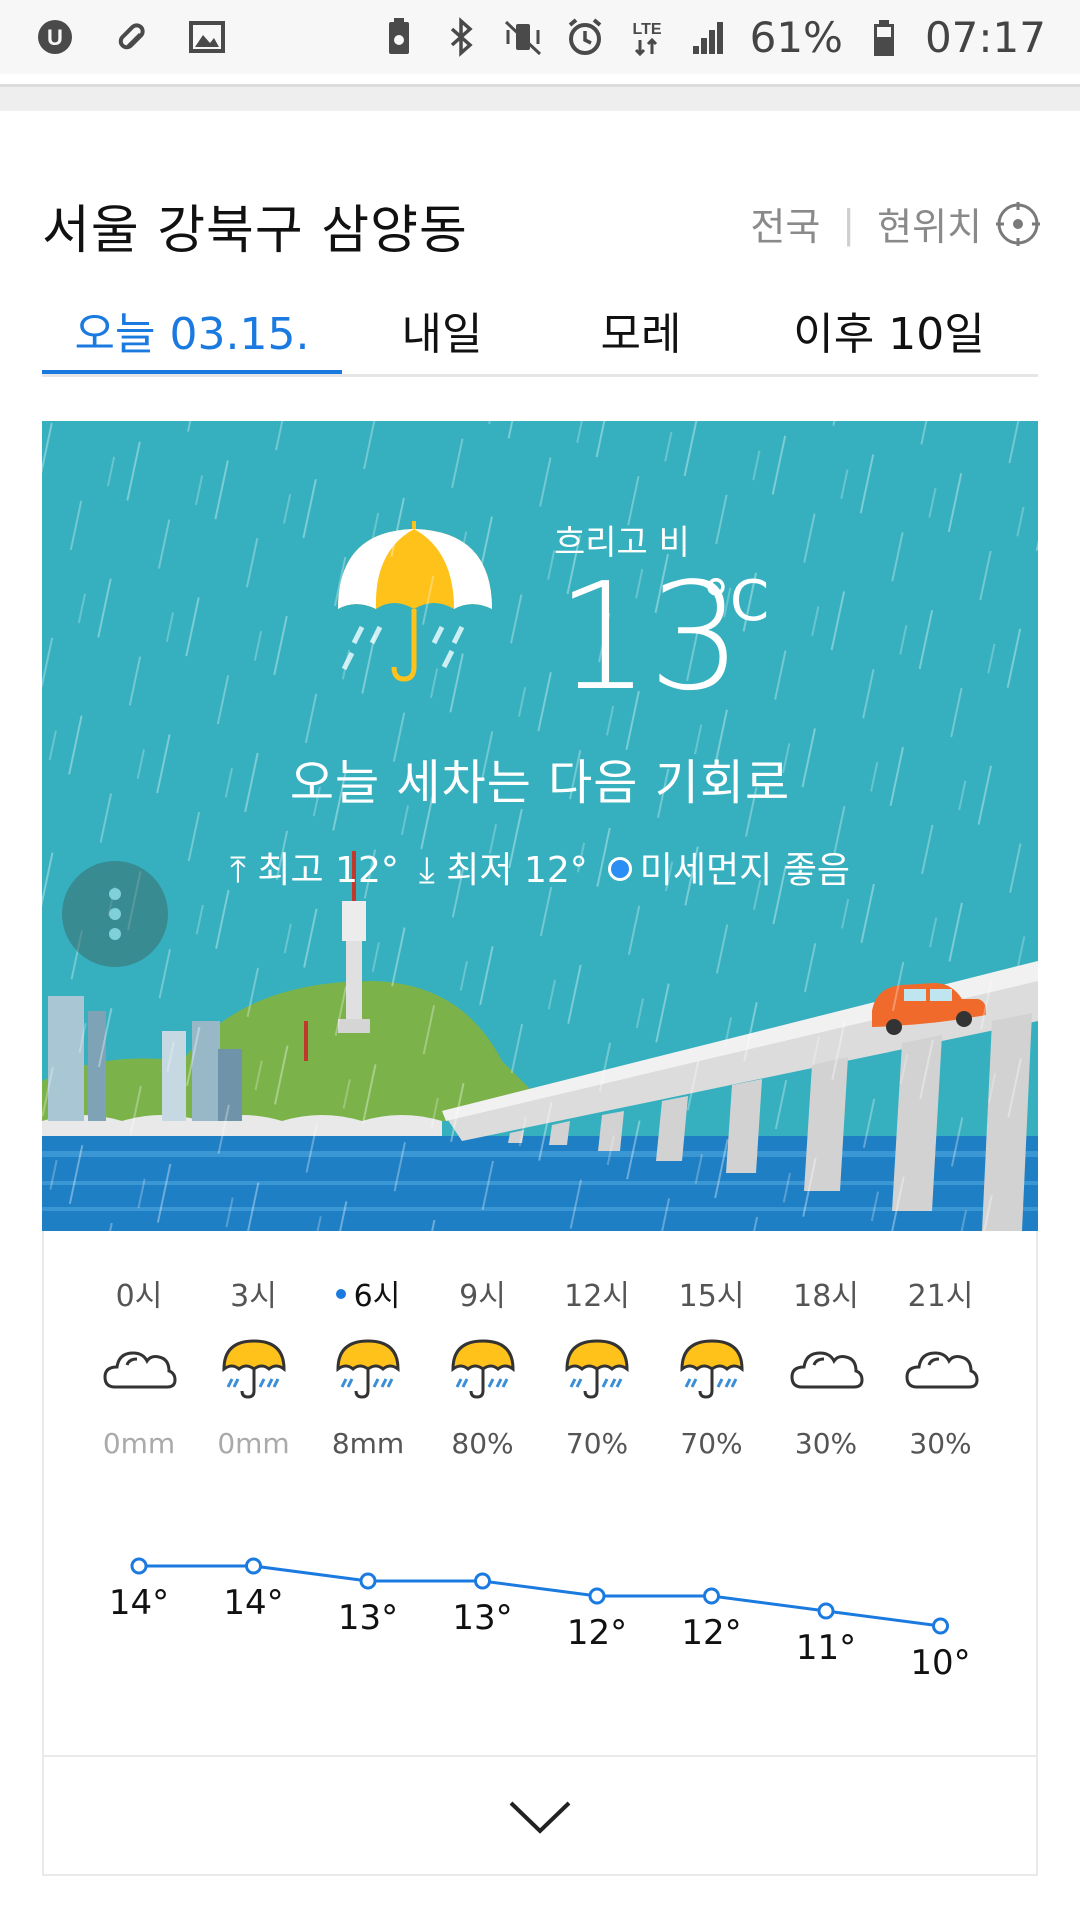 The height and width of the screenshot is (1920, 1080). Describe the element at coordinates (55, 37) in the screenshot. I see `u-plus-icon: U` at that location.